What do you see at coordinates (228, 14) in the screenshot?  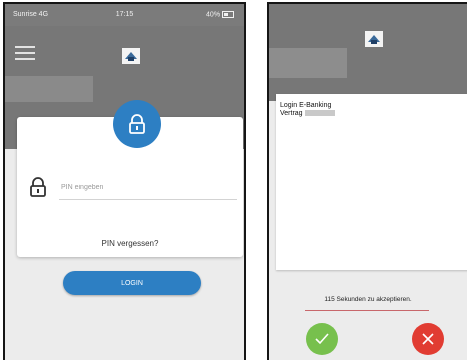 I see `battery-icon` at bounding box center [228, 14].